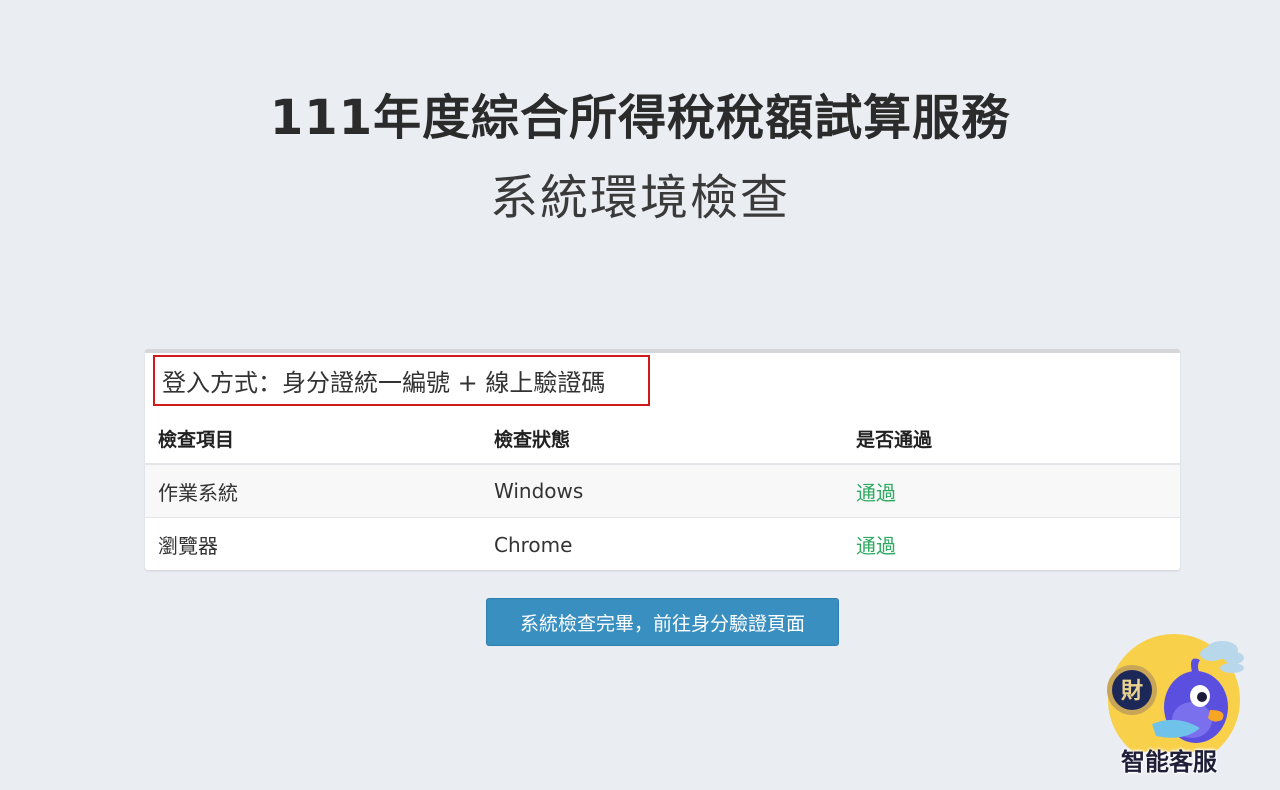 The height and width of the screenshot is (790, 1280). What do you see at coordinates (1175, 693) in the screenshot?
I see `chatbot-mascot-icon: 財` at bounding box center [1175, 693].